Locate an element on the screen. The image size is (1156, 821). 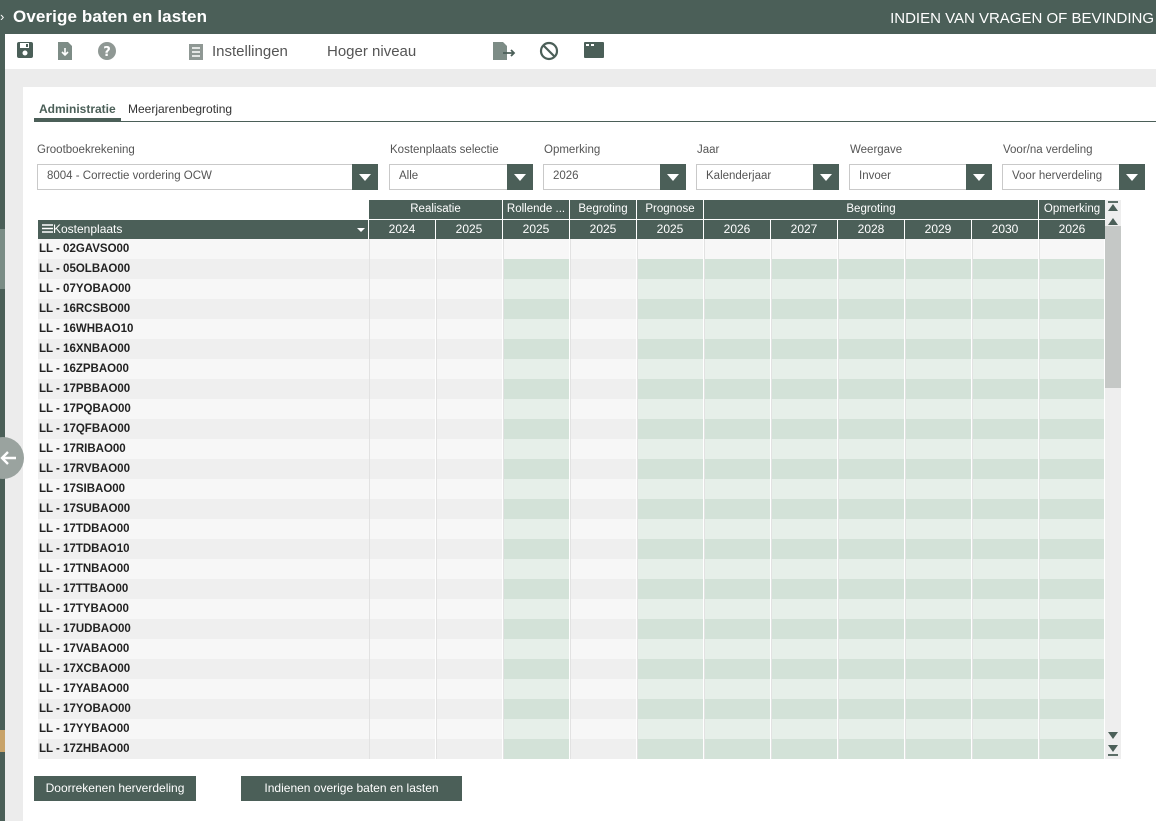
kostenplaats-column-header: Kostenplaats is located at coordinates (203, 229).